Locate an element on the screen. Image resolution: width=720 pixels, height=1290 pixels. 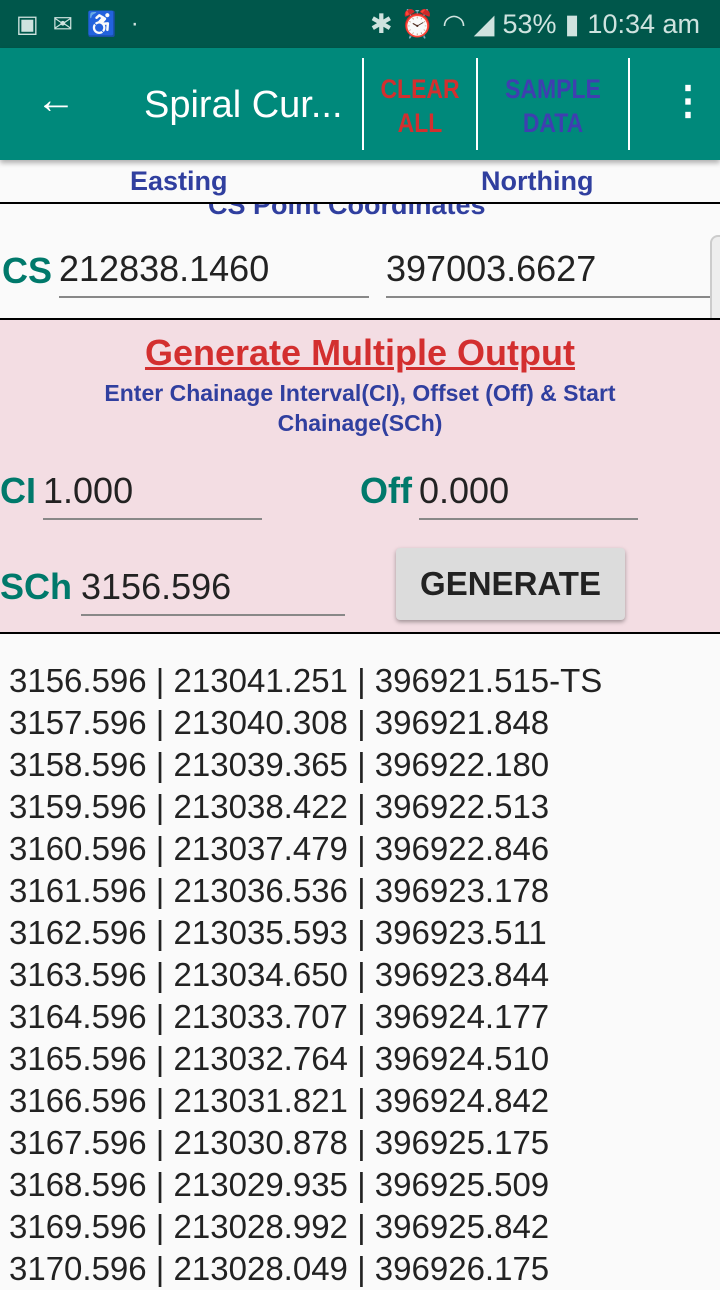
cs-section-title: CS Point Coordinates is located at coordinates (347, 212).